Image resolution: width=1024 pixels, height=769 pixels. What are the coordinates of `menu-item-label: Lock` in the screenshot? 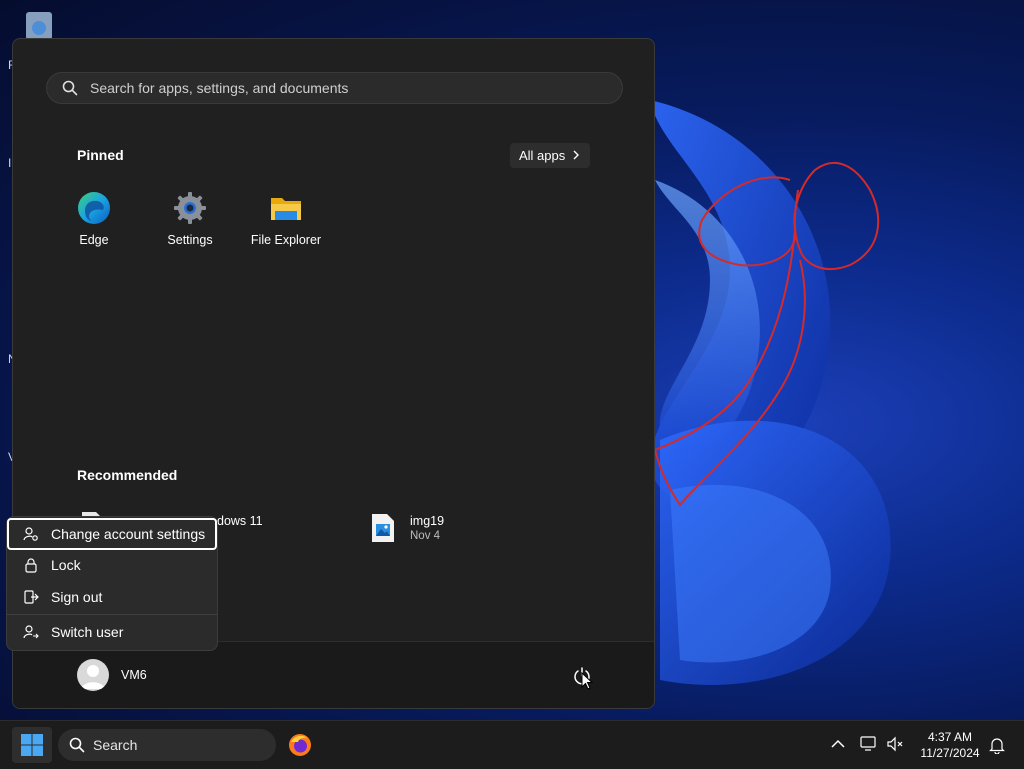 It's located at (66, 565).